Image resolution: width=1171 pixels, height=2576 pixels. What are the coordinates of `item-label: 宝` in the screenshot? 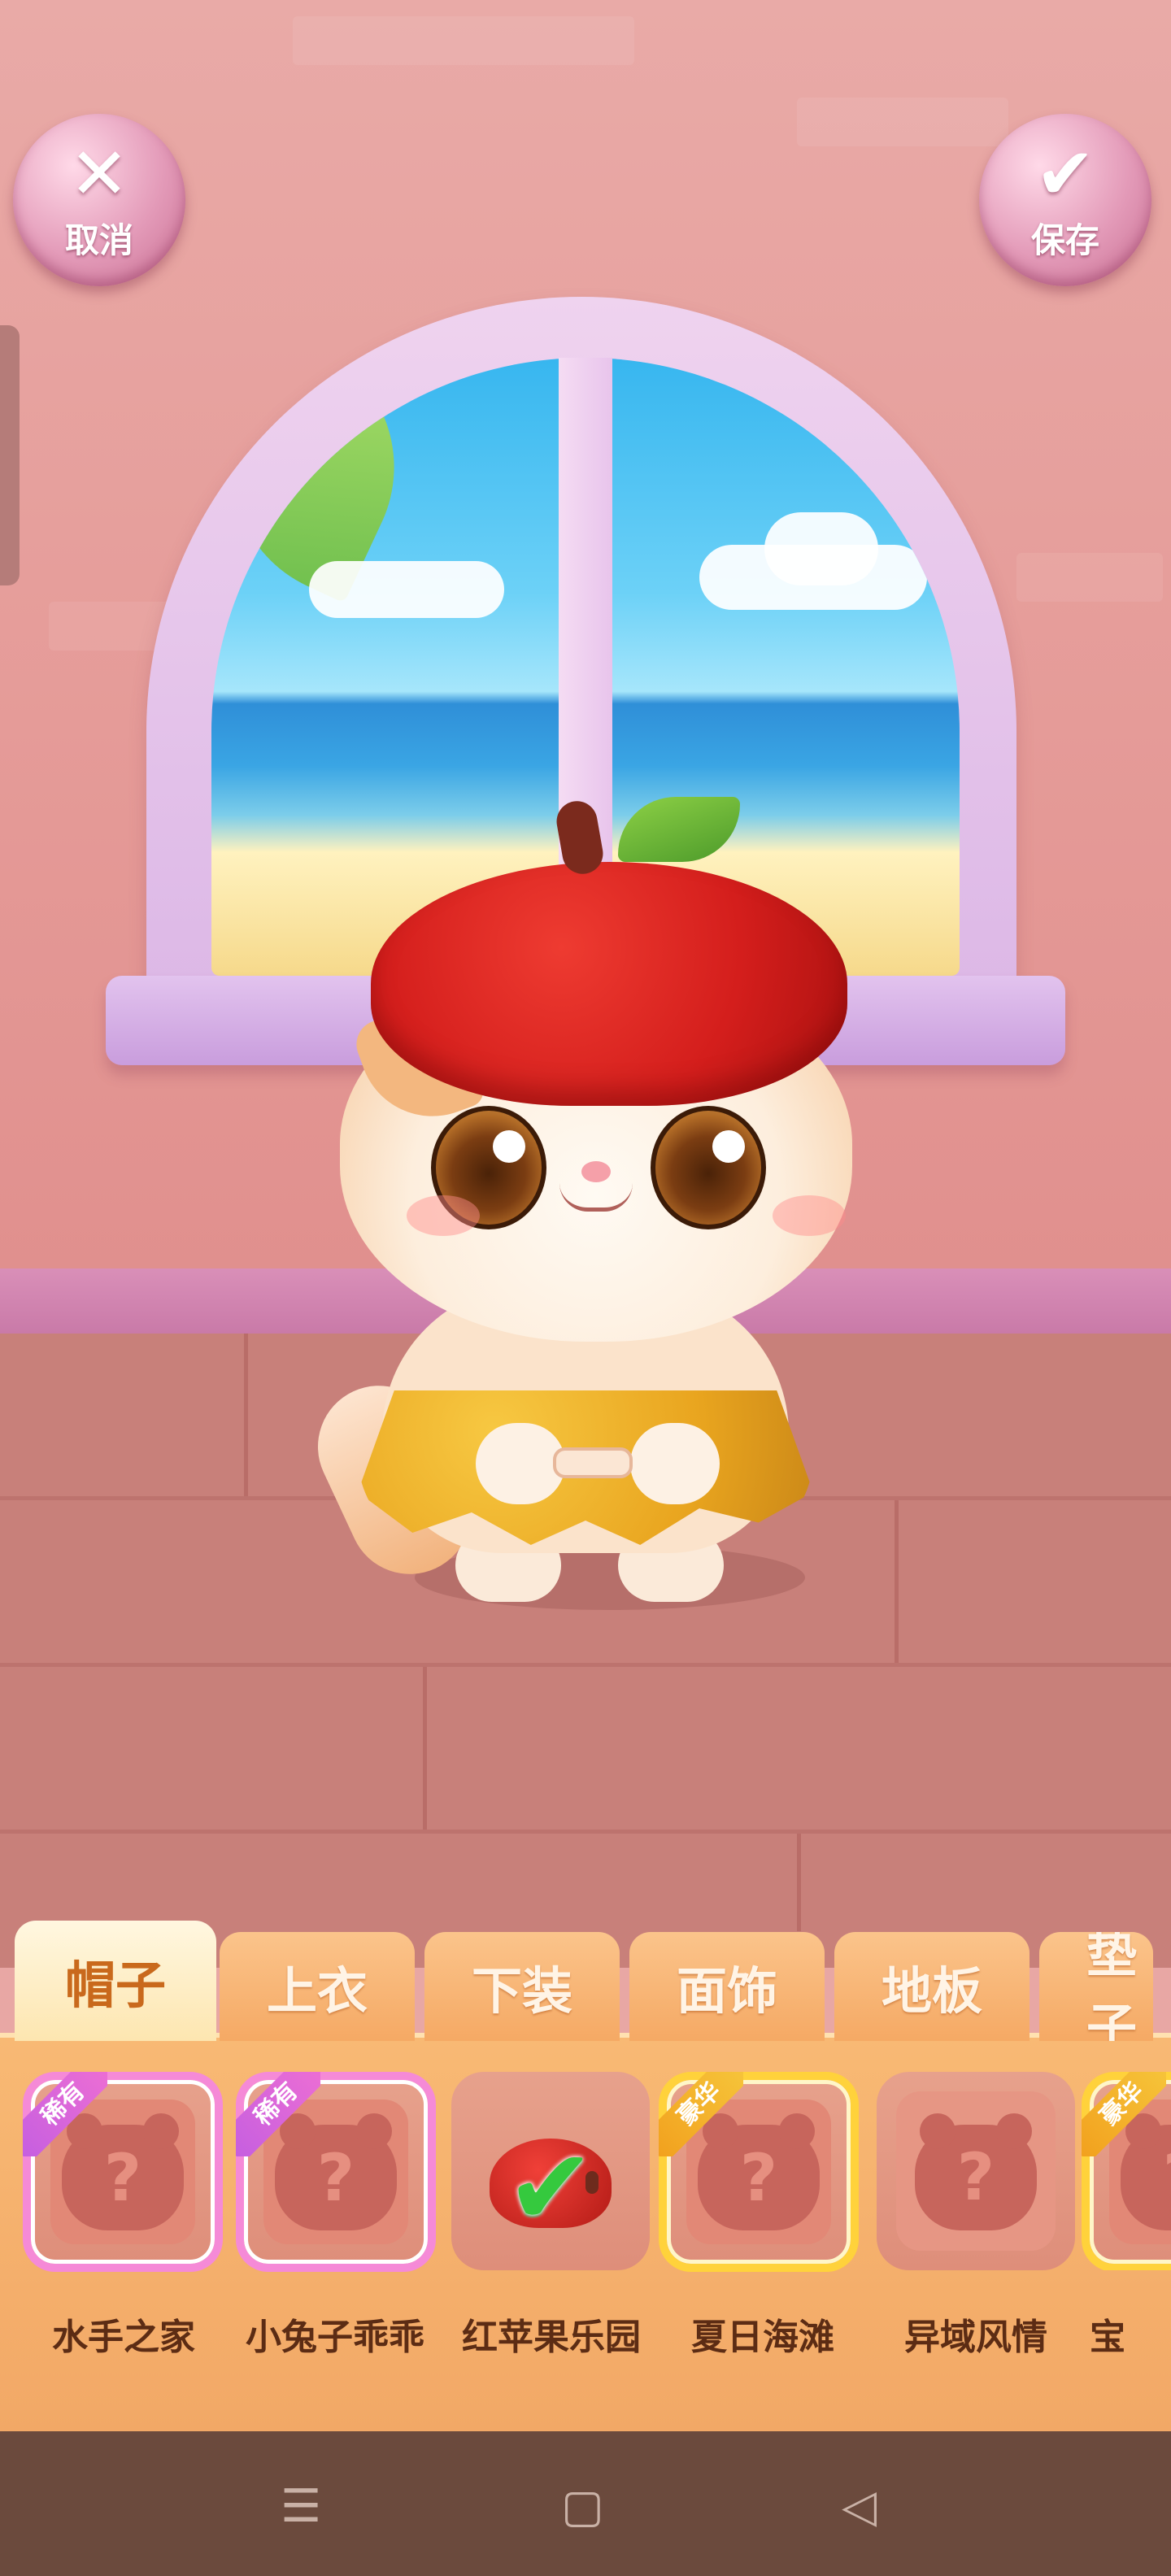 It's located at (1108, 2338).